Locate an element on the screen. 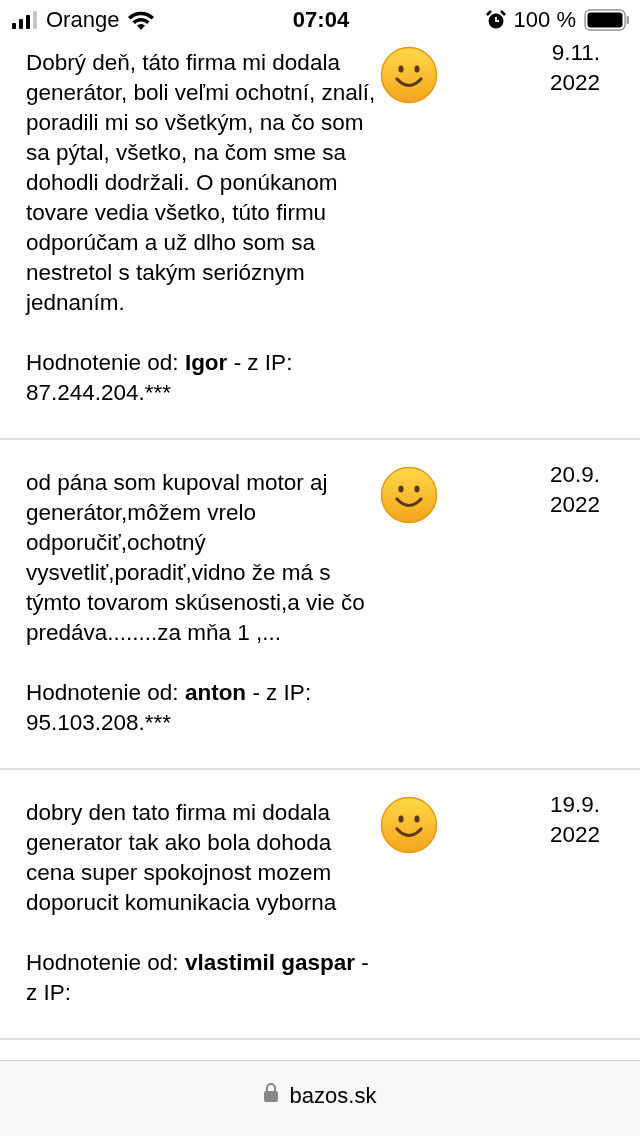  review-author-line: Hodnotenie od: vlastimil gaspar - z IP: is located at coordinates (198, 978).